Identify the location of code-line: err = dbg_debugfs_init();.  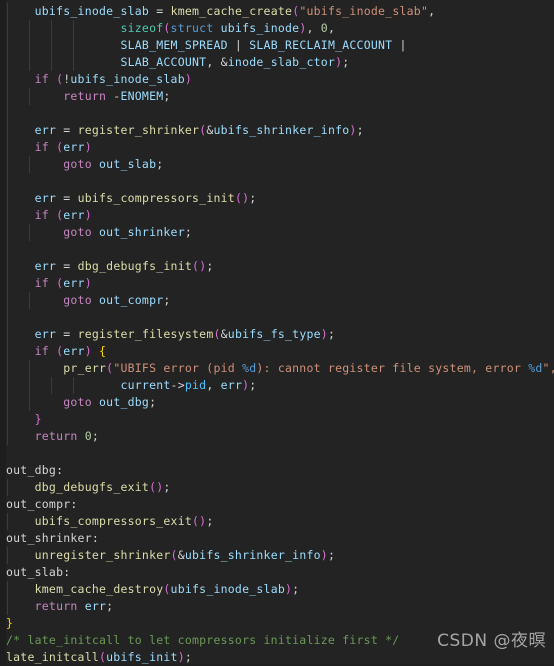
(277, 266).